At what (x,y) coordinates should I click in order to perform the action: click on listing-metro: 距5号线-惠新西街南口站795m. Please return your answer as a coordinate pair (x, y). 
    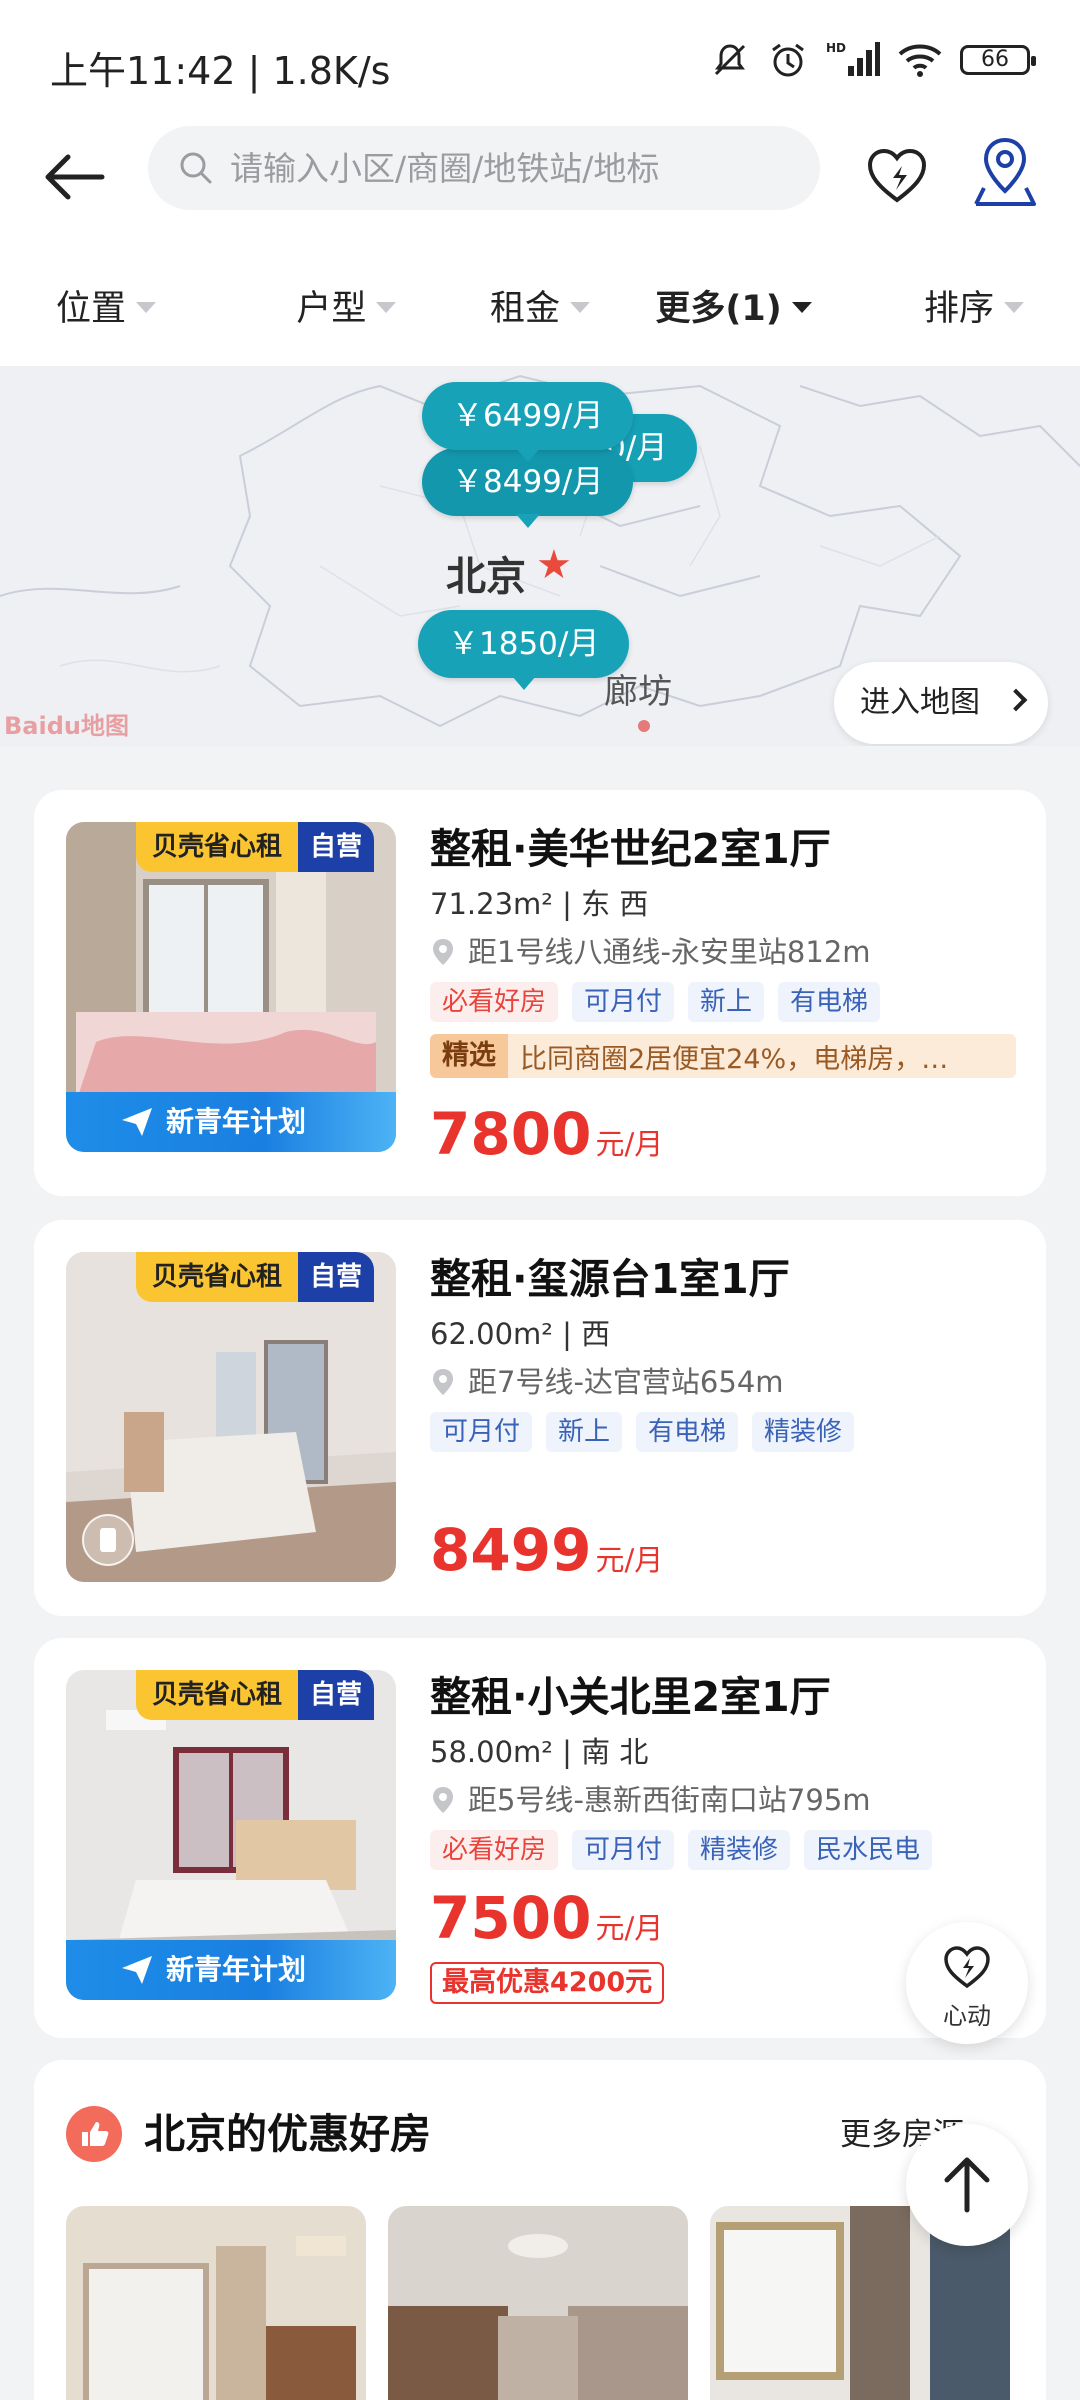
    Looking at the image, I should click on (725, 1800).